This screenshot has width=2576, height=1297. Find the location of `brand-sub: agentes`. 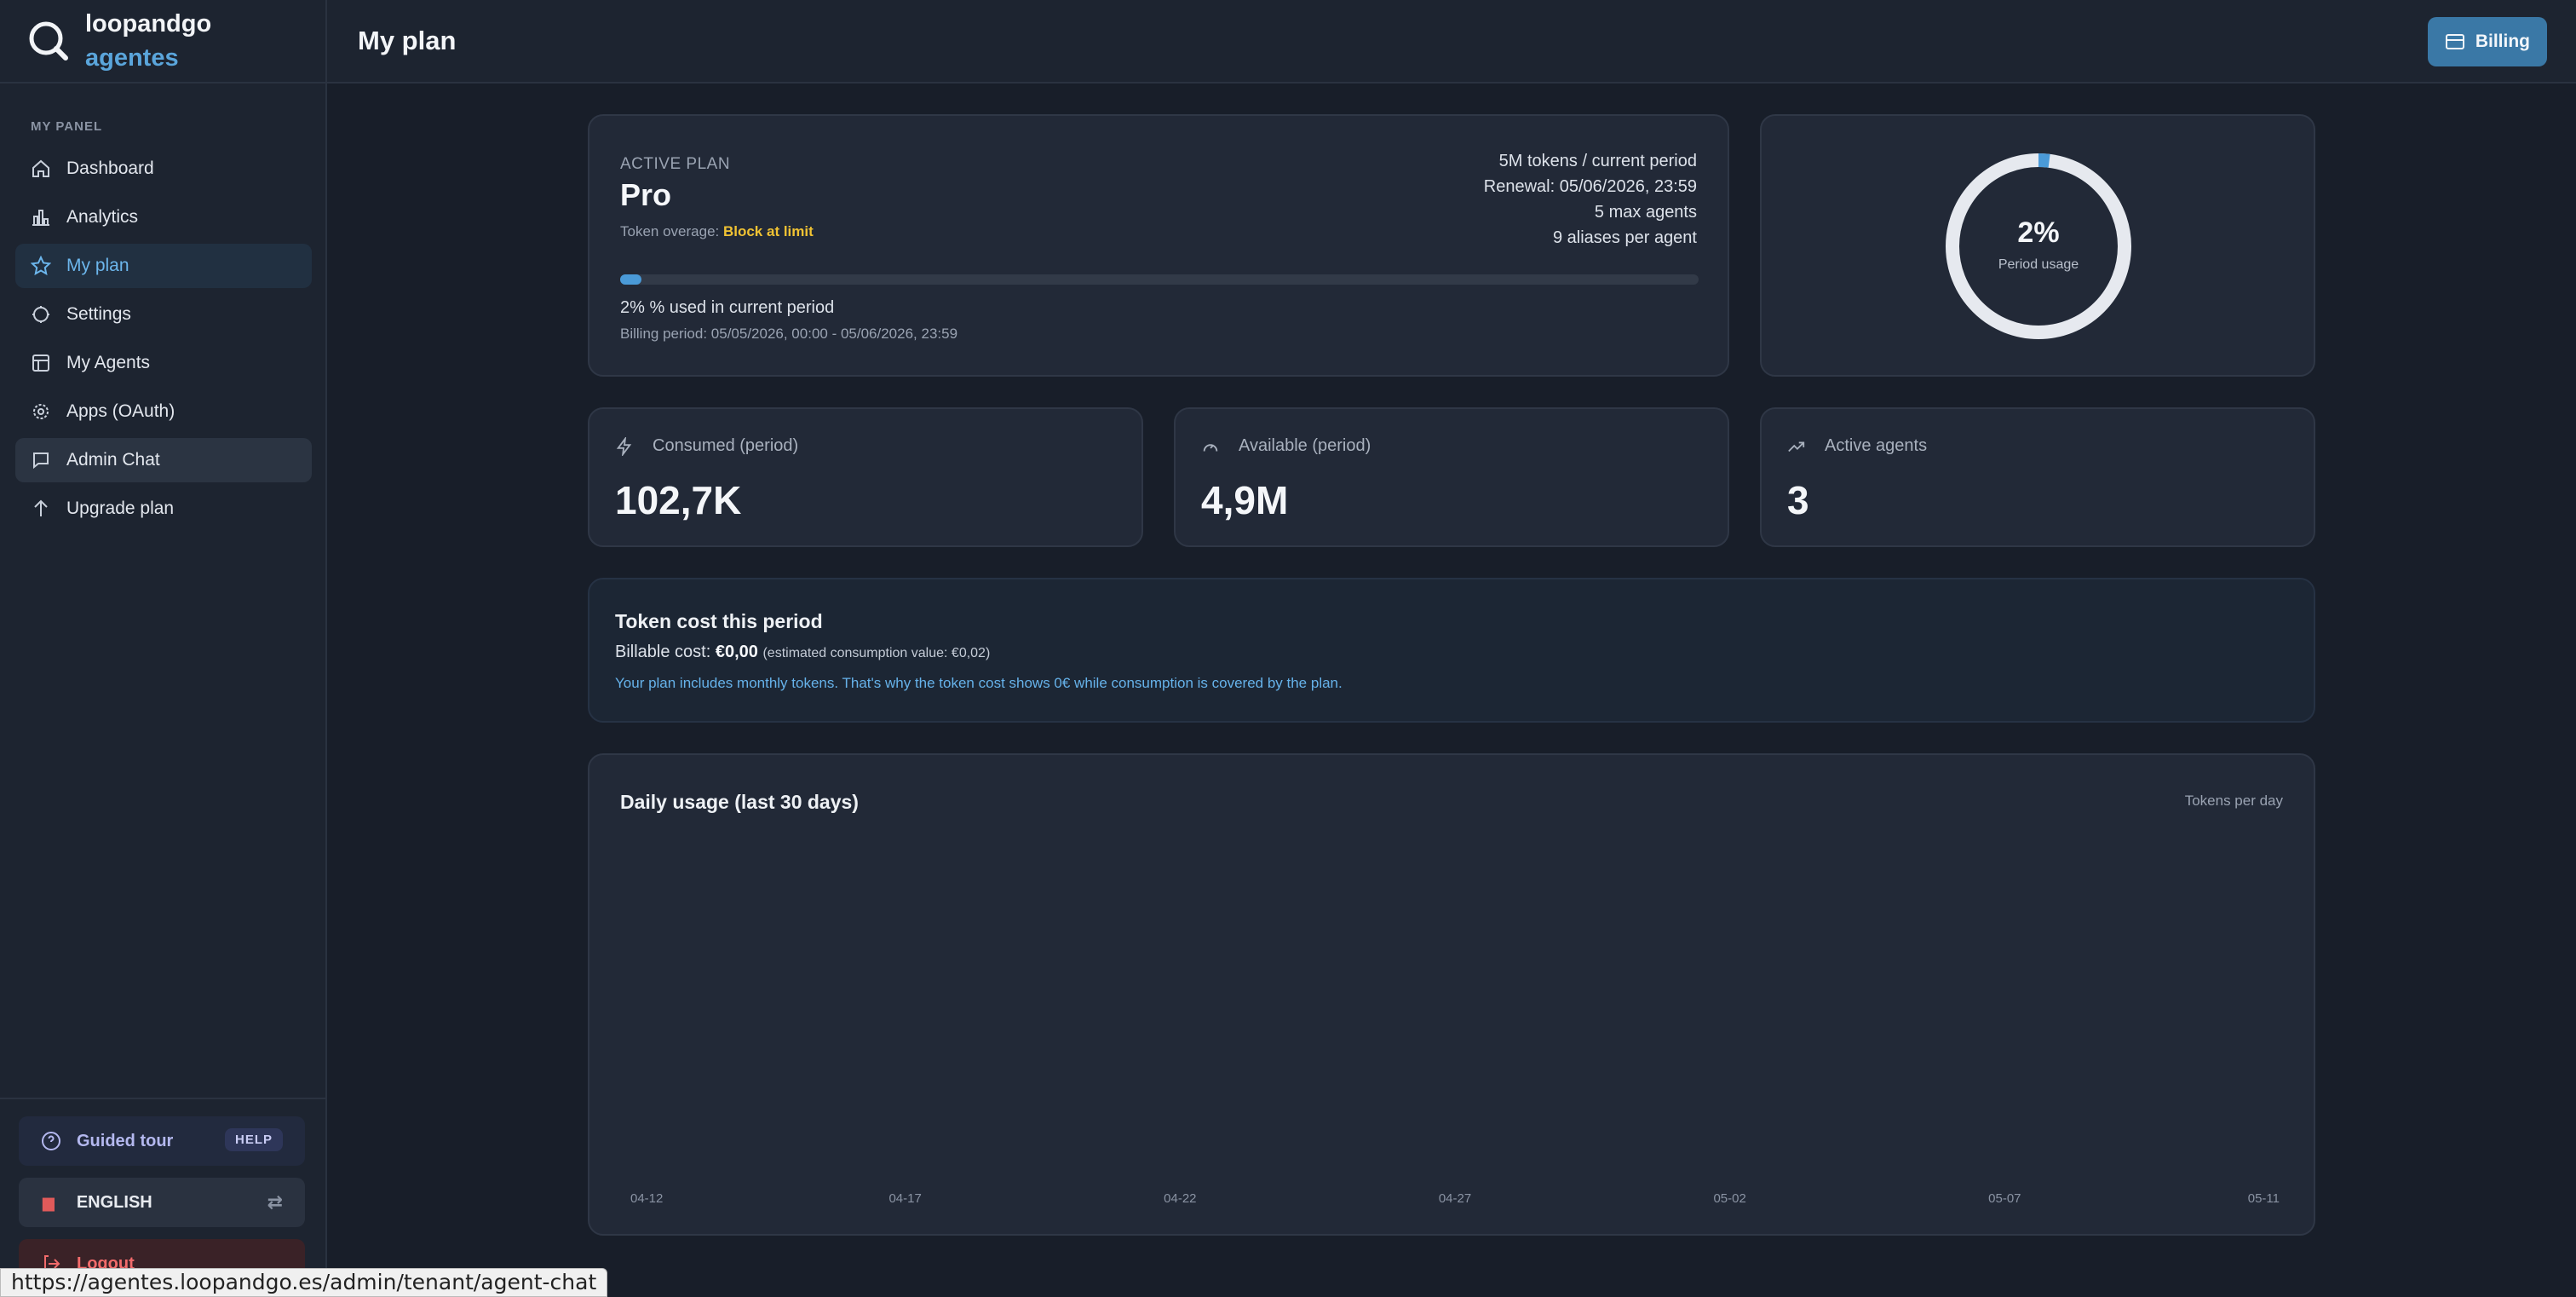

brand-sub: agentes is located at coordinates (132, 58).